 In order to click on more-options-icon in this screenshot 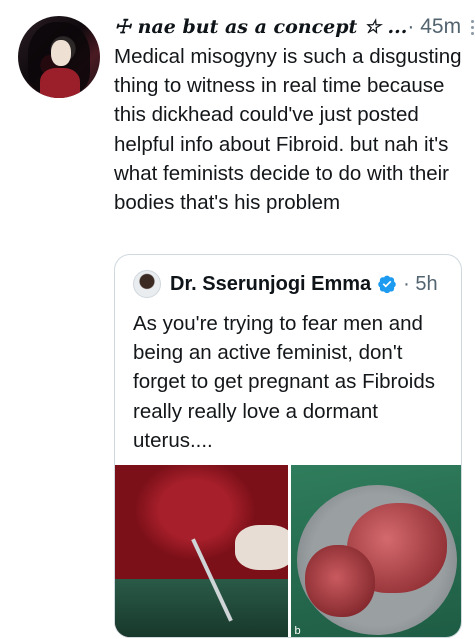, I will do `click(473, 27)`.